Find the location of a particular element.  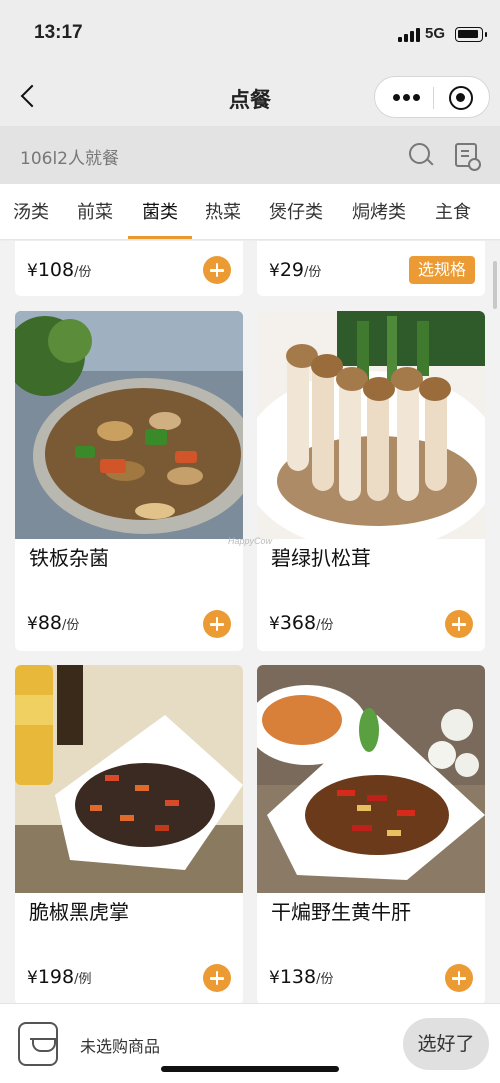

tab-hot-dish: 热菜 is located at coordinates (223, 211).